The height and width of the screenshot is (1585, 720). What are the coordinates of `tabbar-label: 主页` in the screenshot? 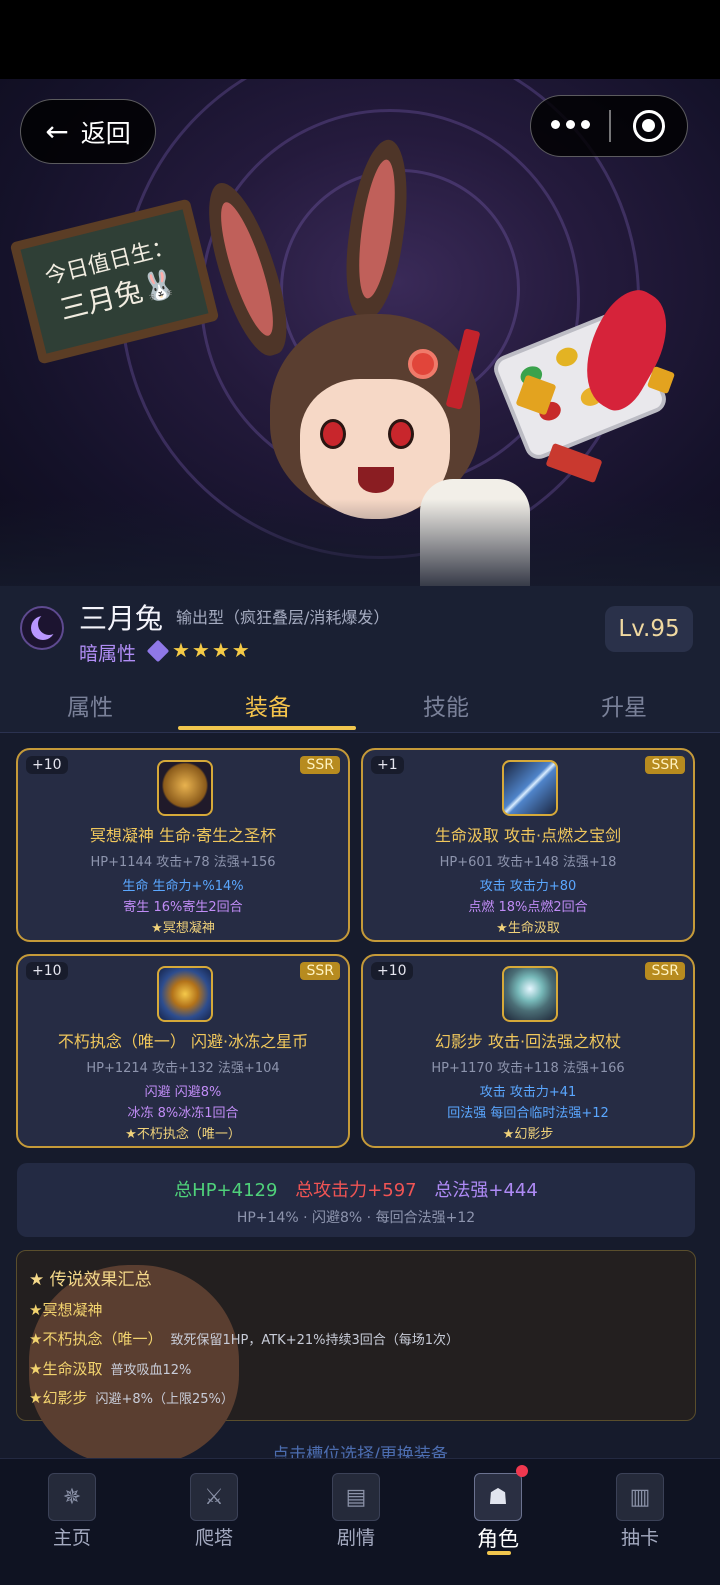 It's located at (71, 1538).